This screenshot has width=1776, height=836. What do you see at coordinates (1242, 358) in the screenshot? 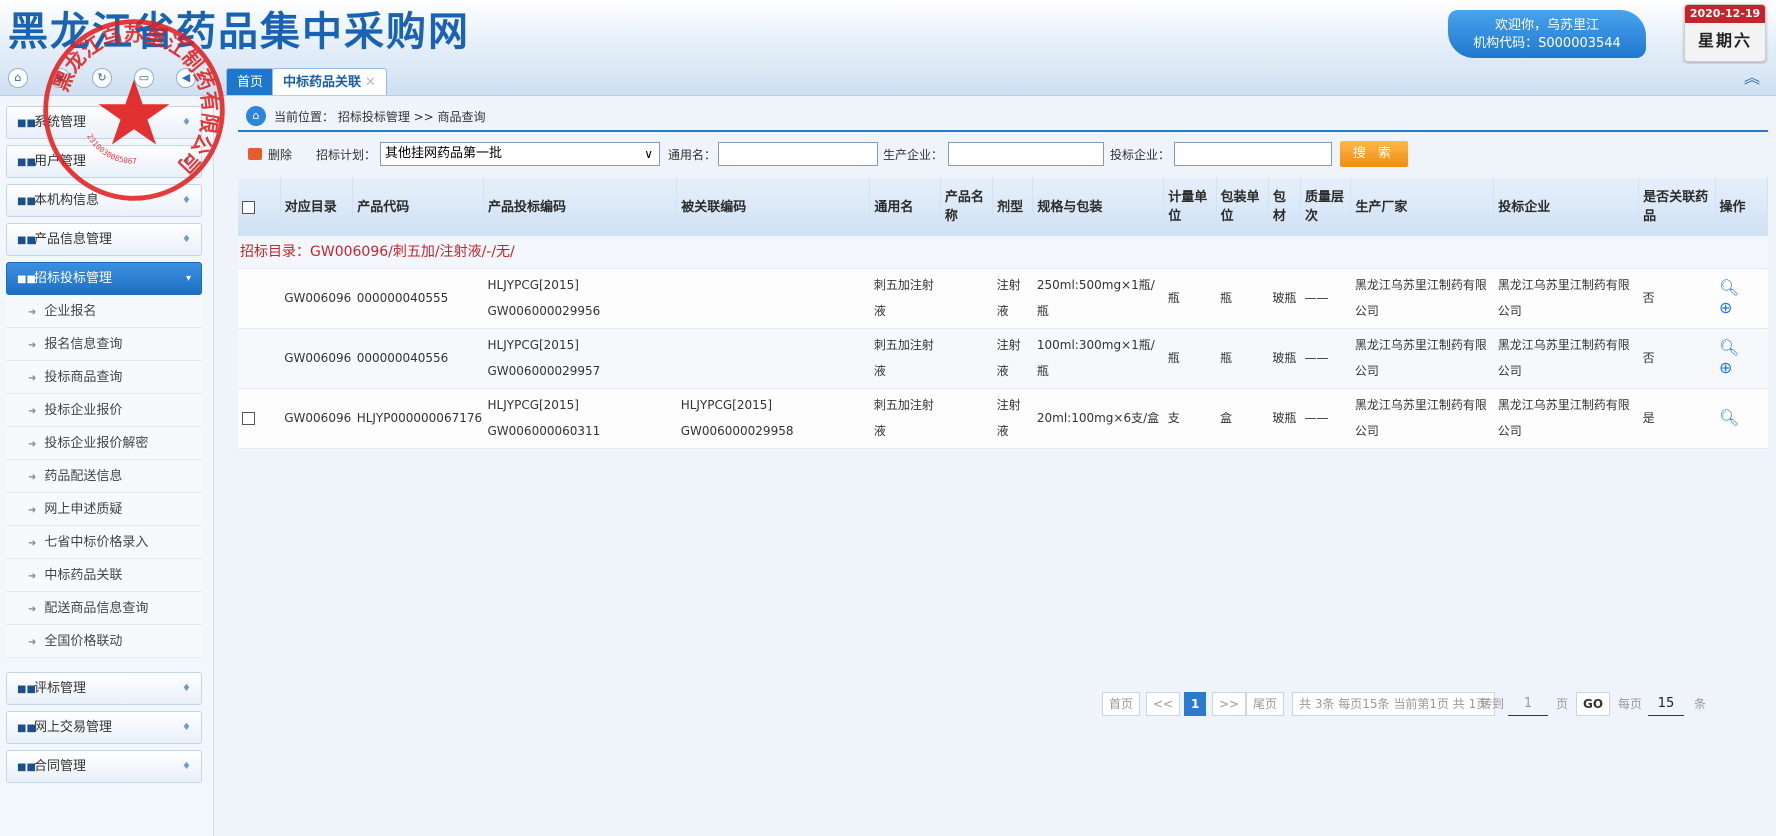
I see `cell-pack-unit: 瓶` at bounding box center [1242, 358].